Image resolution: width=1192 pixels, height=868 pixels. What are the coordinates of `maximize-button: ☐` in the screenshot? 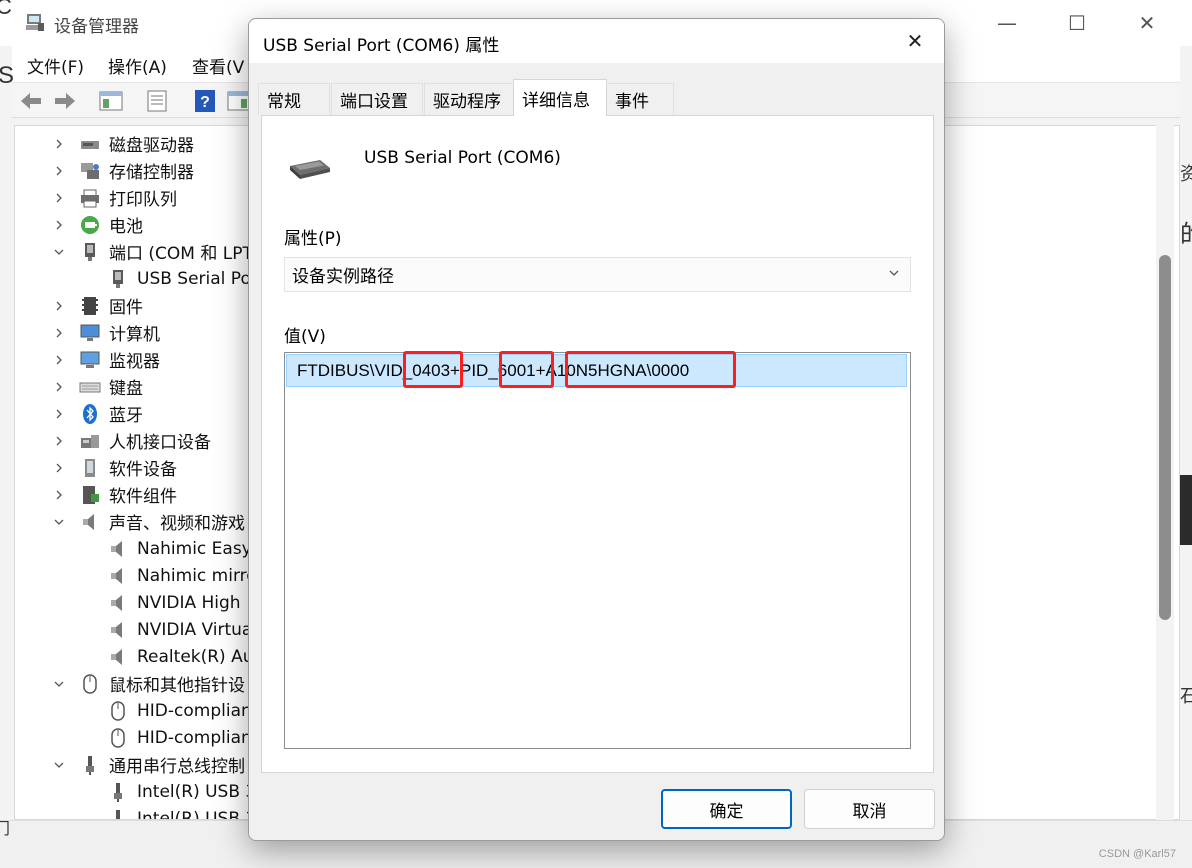 It's located at (1077, 23).